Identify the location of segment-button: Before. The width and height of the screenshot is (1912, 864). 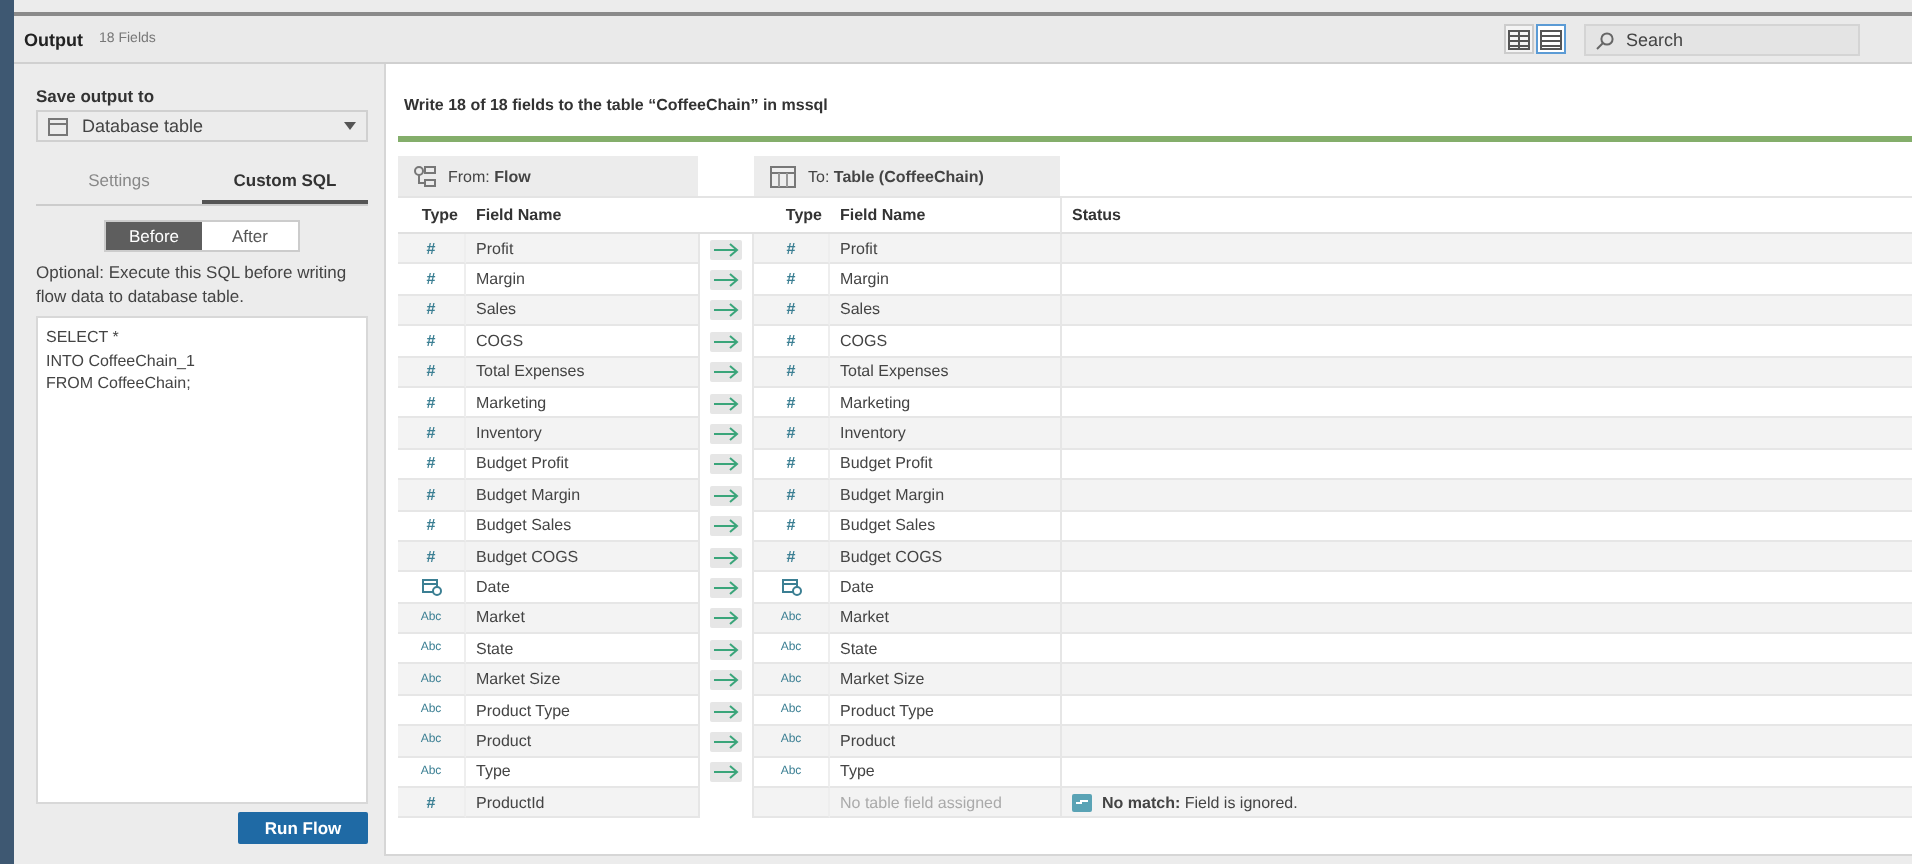
(154, 236).